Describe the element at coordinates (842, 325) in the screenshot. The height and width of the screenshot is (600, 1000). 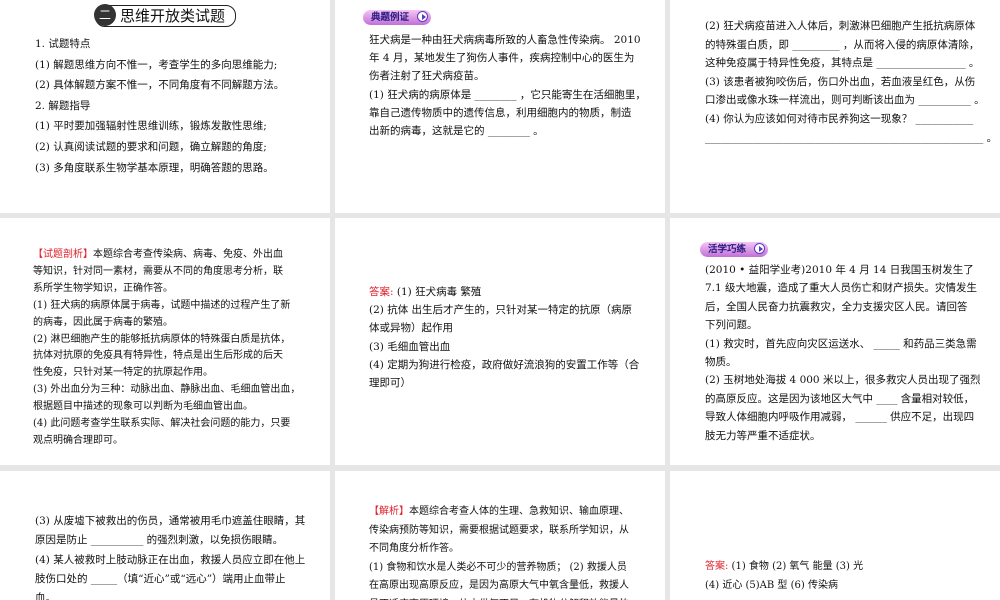
I see `text-line: 下列问题。` at that location.